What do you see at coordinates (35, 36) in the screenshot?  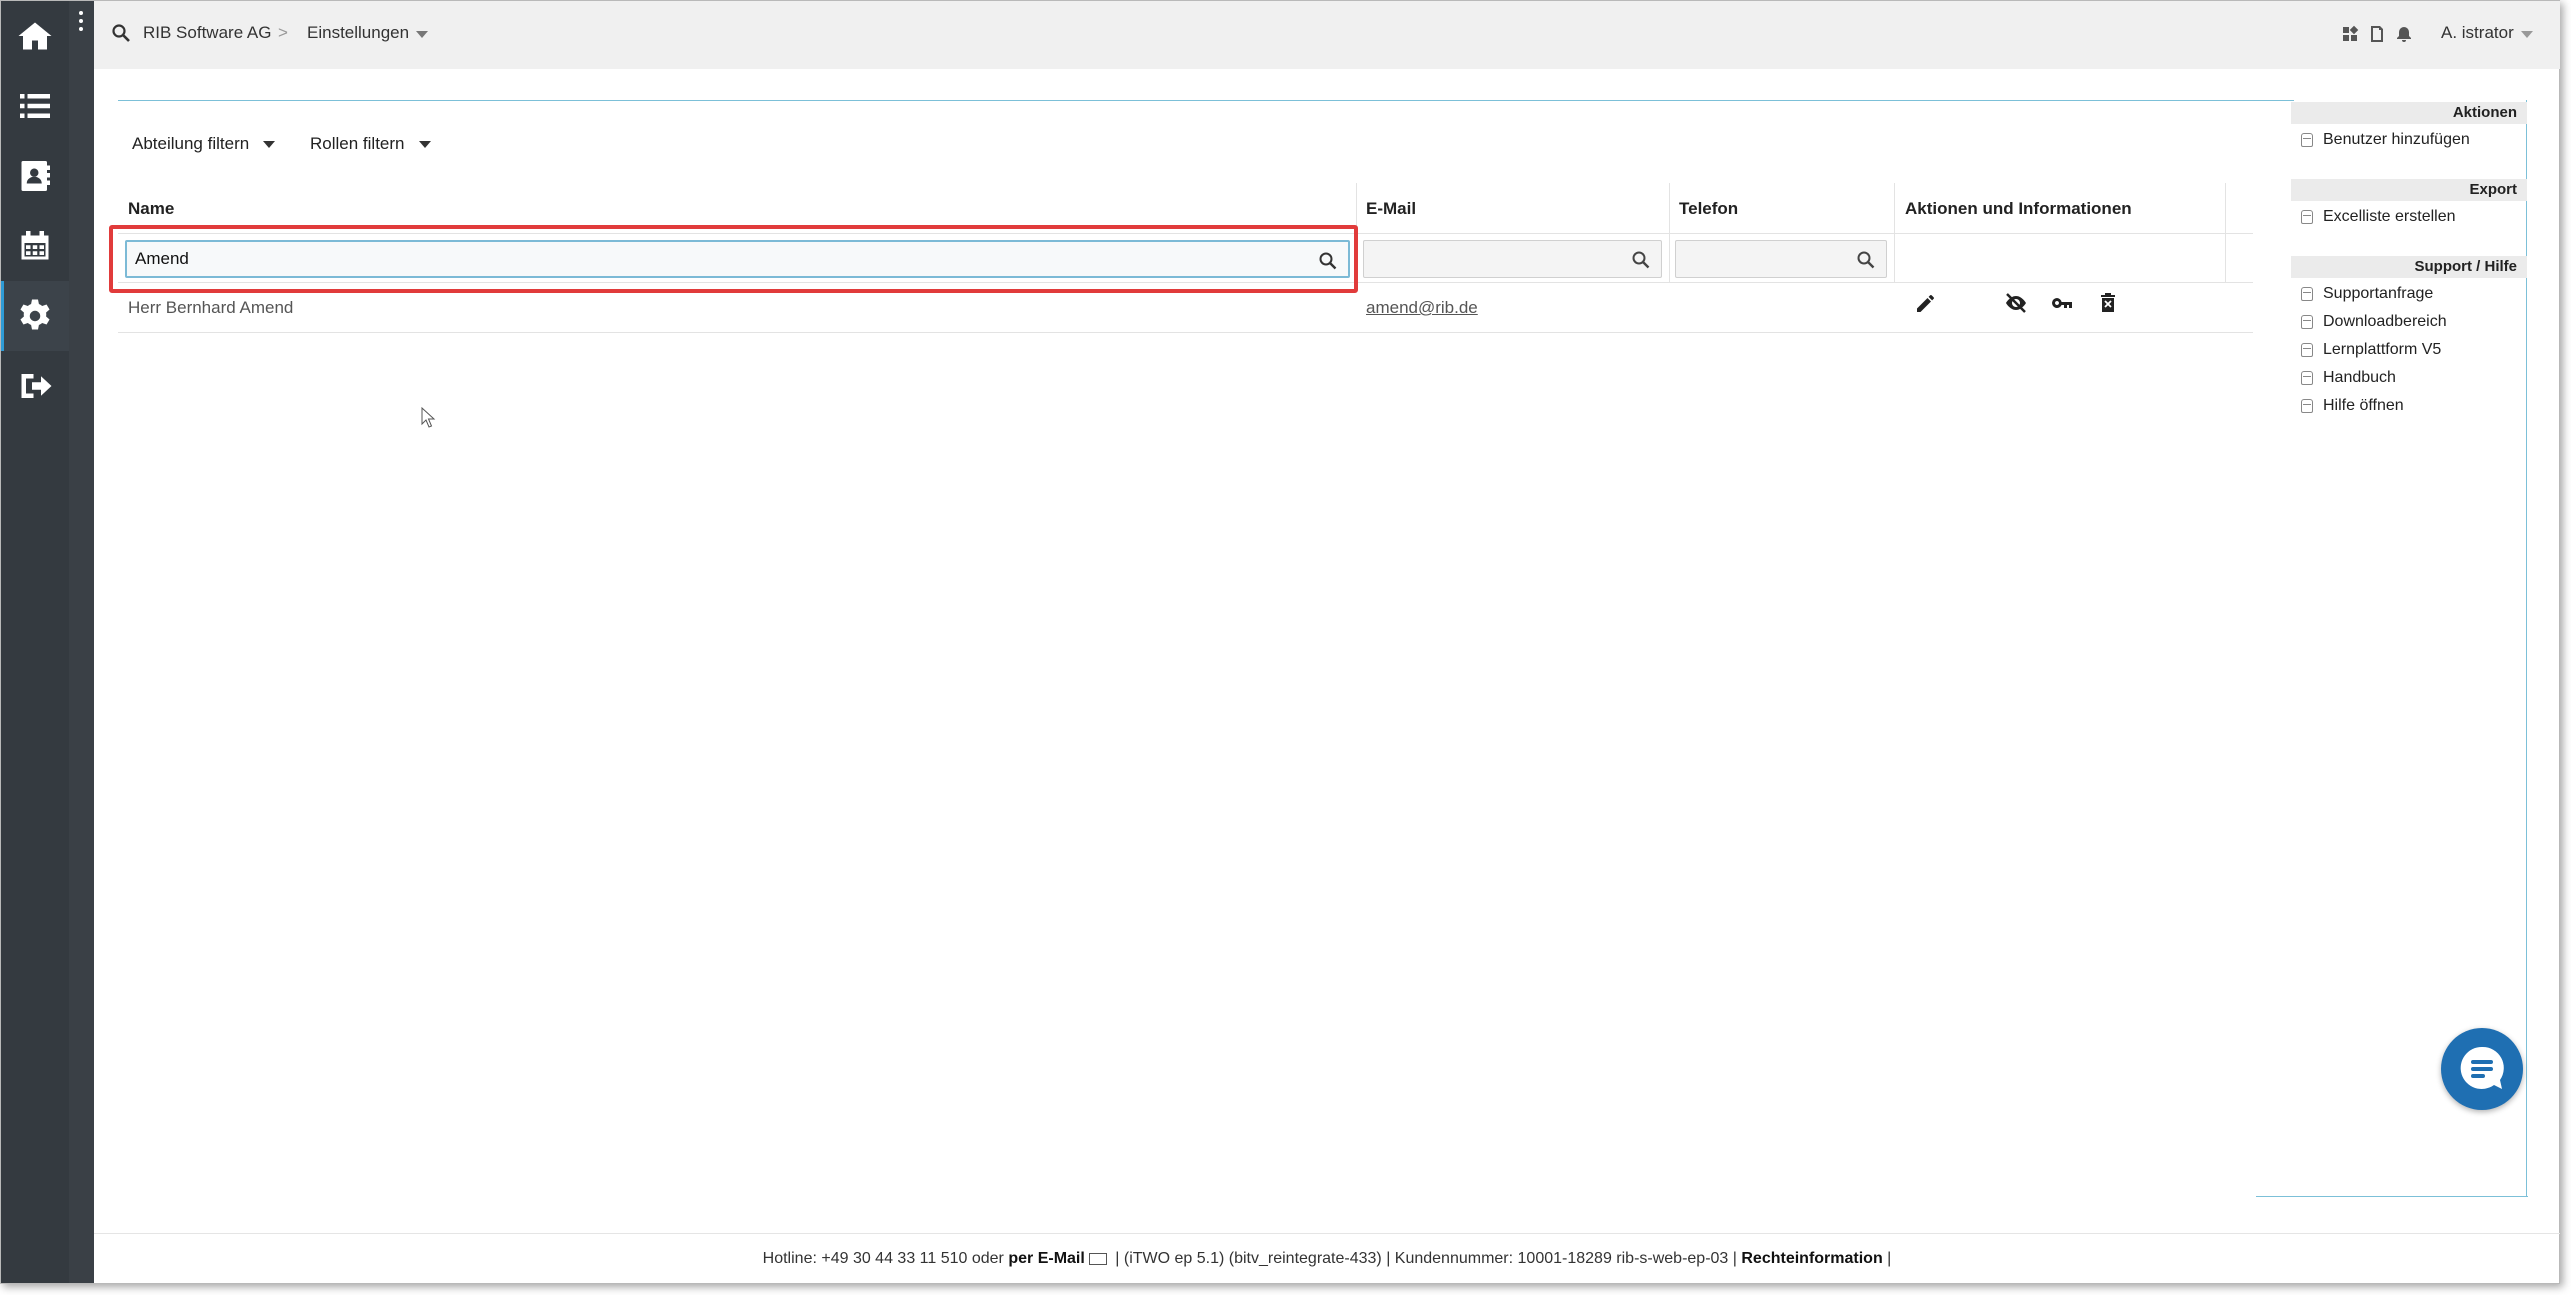 I see `home-icon` at bounding box center [35, 36].